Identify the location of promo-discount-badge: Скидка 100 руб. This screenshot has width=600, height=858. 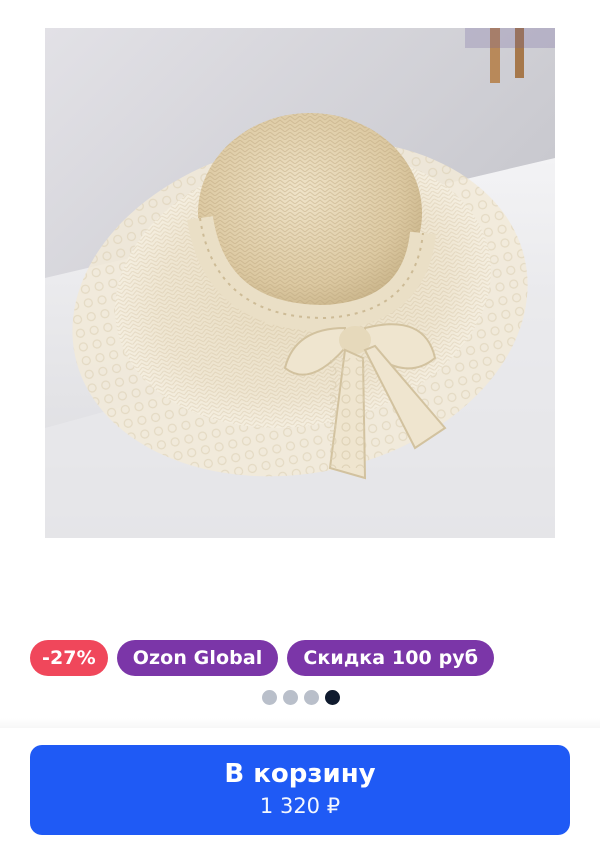
(391, 658).